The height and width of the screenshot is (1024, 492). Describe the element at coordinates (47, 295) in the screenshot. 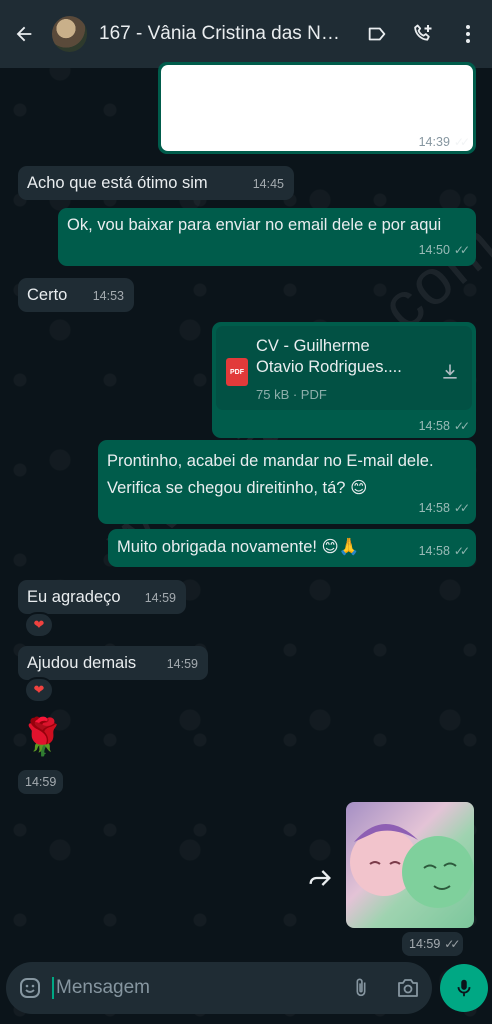

I see `message-text: Certo` at that location.